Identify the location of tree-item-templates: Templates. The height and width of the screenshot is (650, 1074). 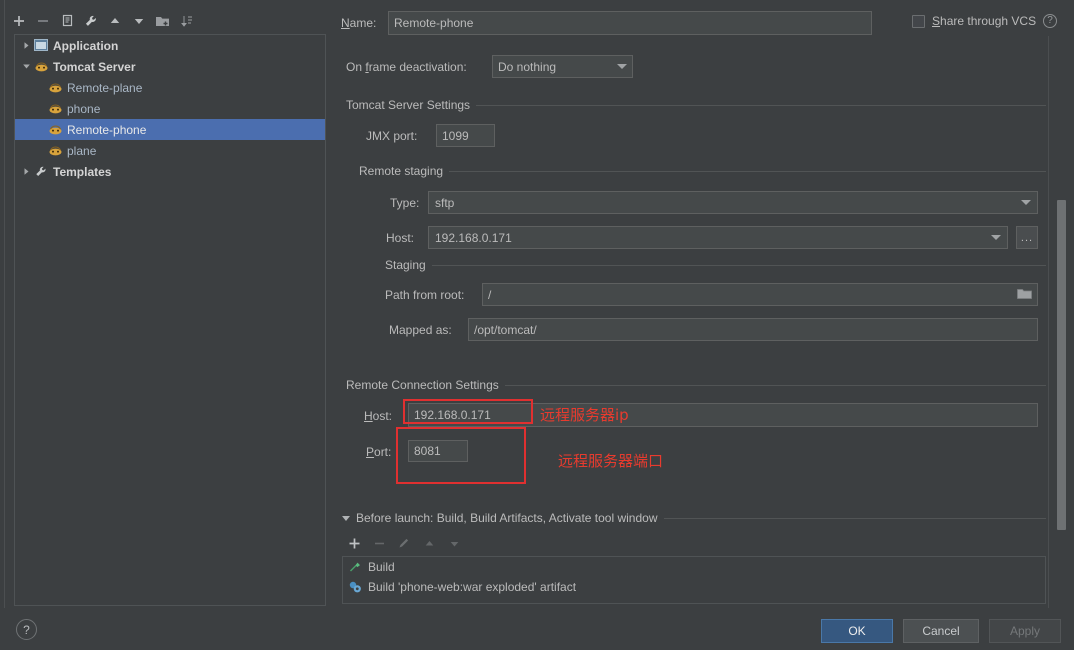
(170, 171).